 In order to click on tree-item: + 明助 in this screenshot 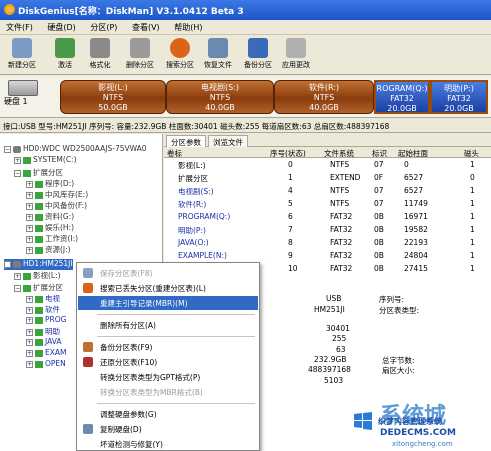, I will do `click(43, 331)`.